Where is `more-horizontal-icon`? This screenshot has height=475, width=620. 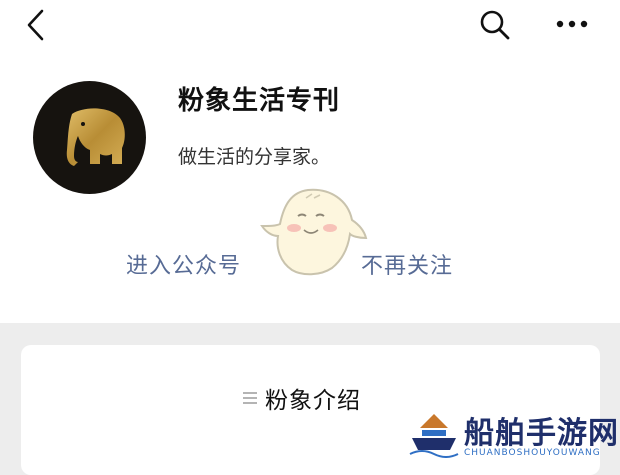 more-horizontal-icon is located at coordinates (572, 24).